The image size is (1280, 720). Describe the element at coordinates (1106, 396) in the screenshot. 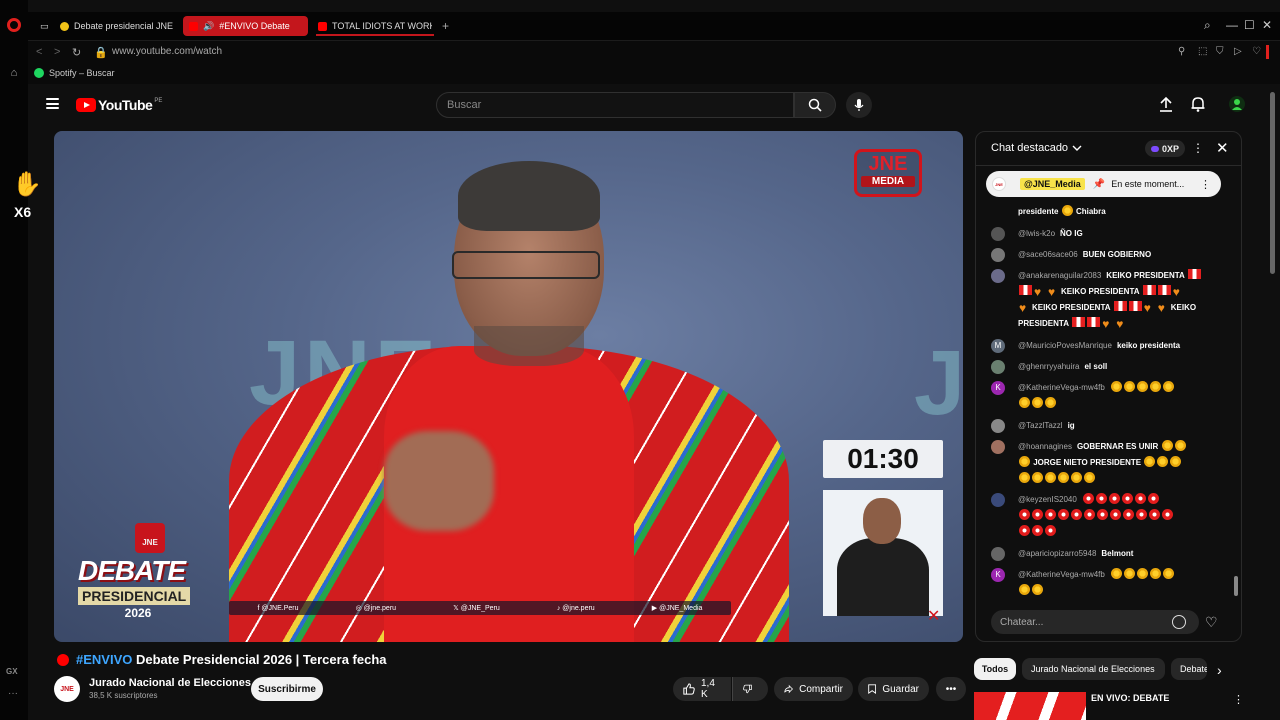

I see `chat-message: K @KatherineVega-mw4fb` at that location.